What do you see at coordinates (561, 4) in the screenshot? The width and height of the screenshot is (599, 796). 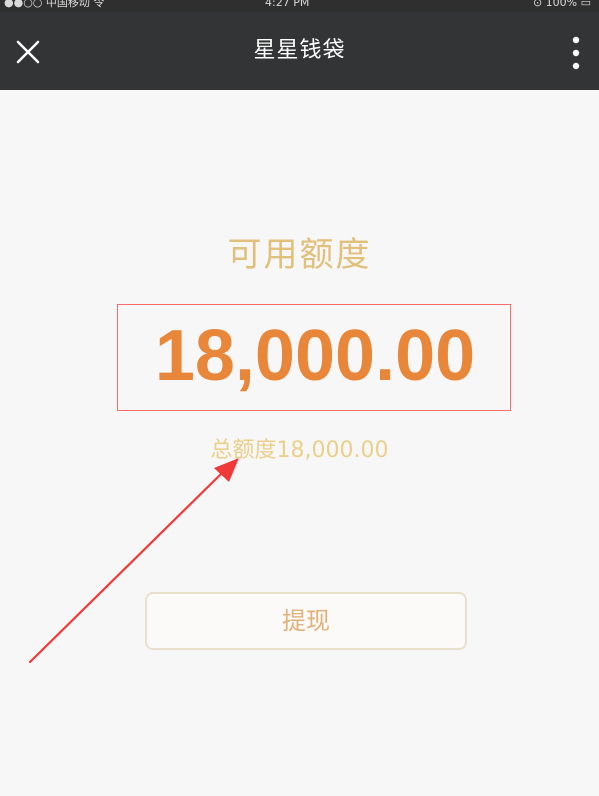 I see `battery-indicator: ⊙ 100% ▭` at bounding box center [561, 4].